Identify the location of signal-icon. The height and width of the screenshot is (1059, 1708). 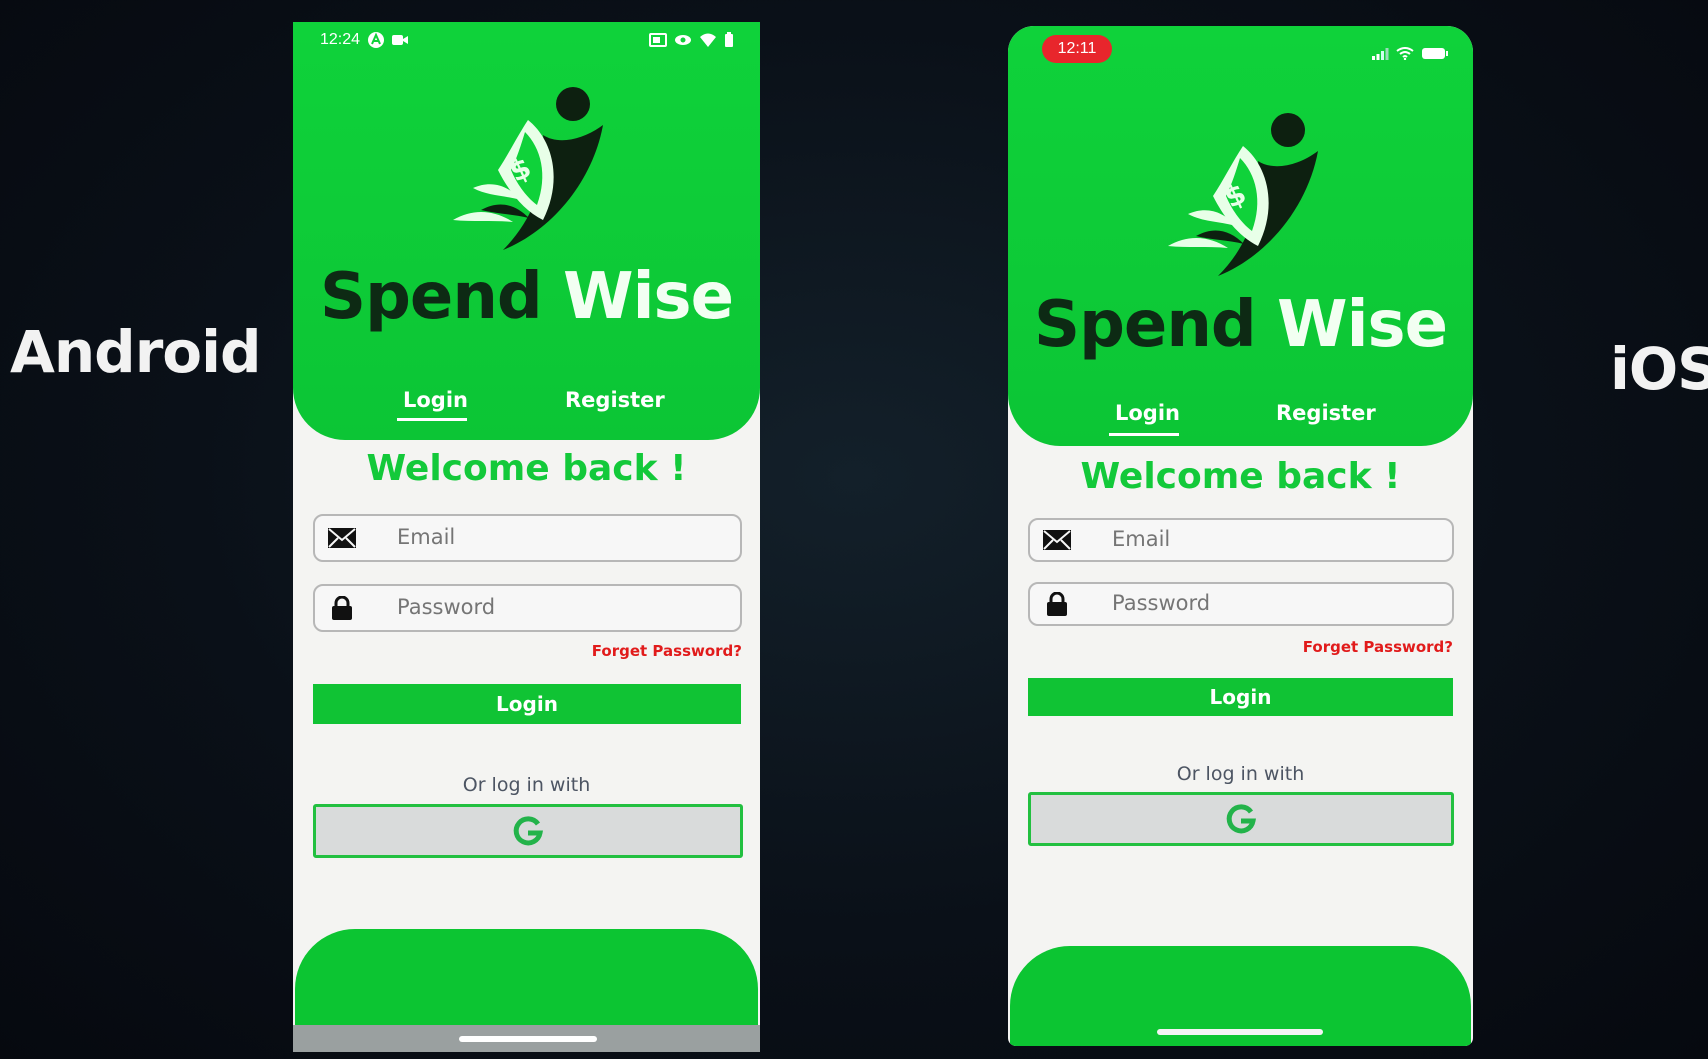
(1380, 53).